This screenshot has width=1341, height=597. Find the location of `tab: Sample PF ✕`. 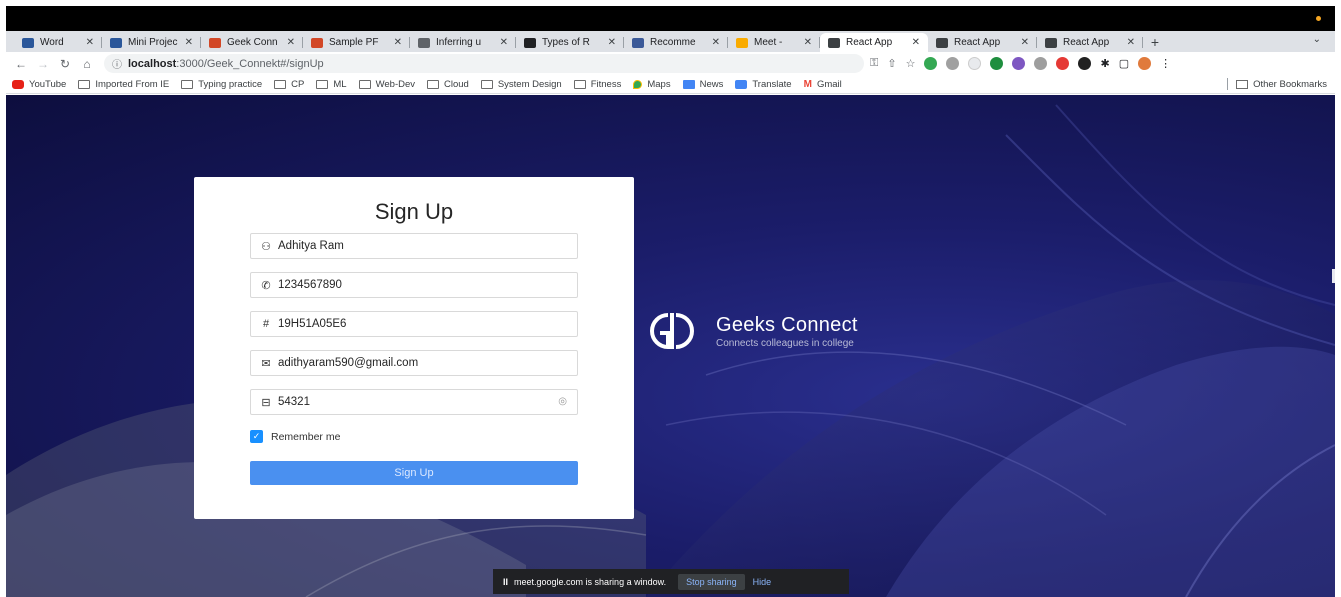

tab: Sample PF ✕ is located at coordinates (356, 42).